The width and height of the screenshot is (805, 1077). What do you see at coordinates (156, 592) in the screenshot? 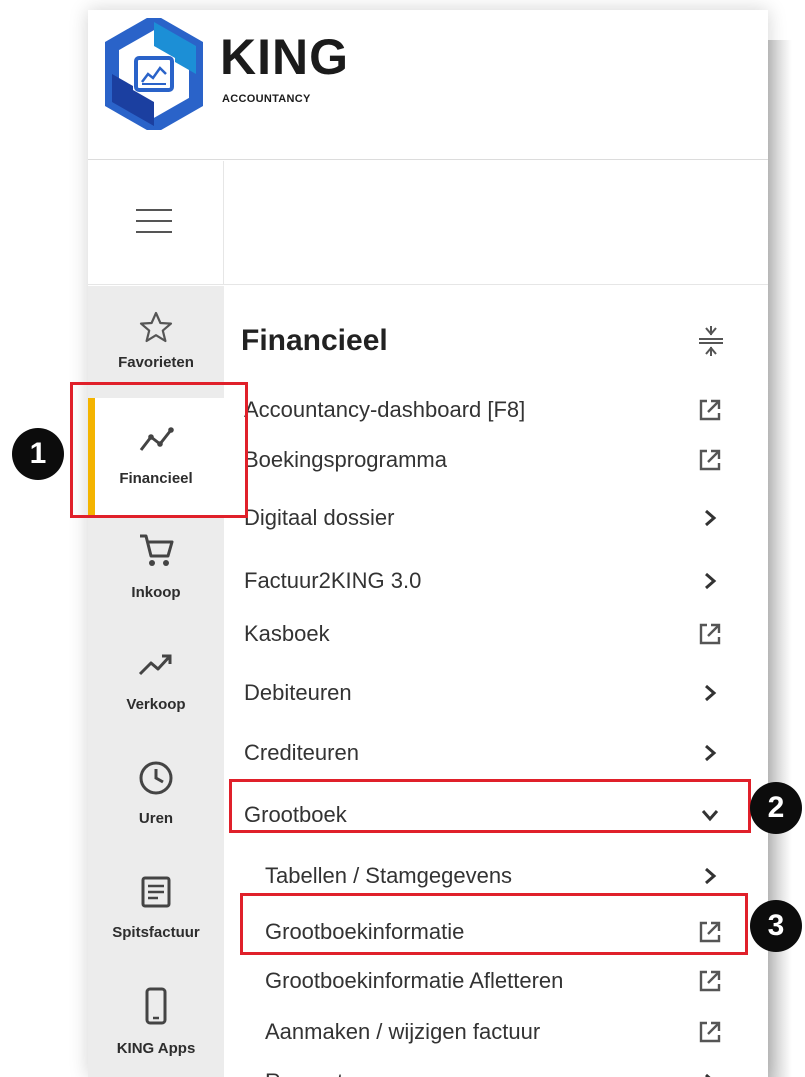
I see `rail-label: Inkoop` at bounding box center [156, 592].